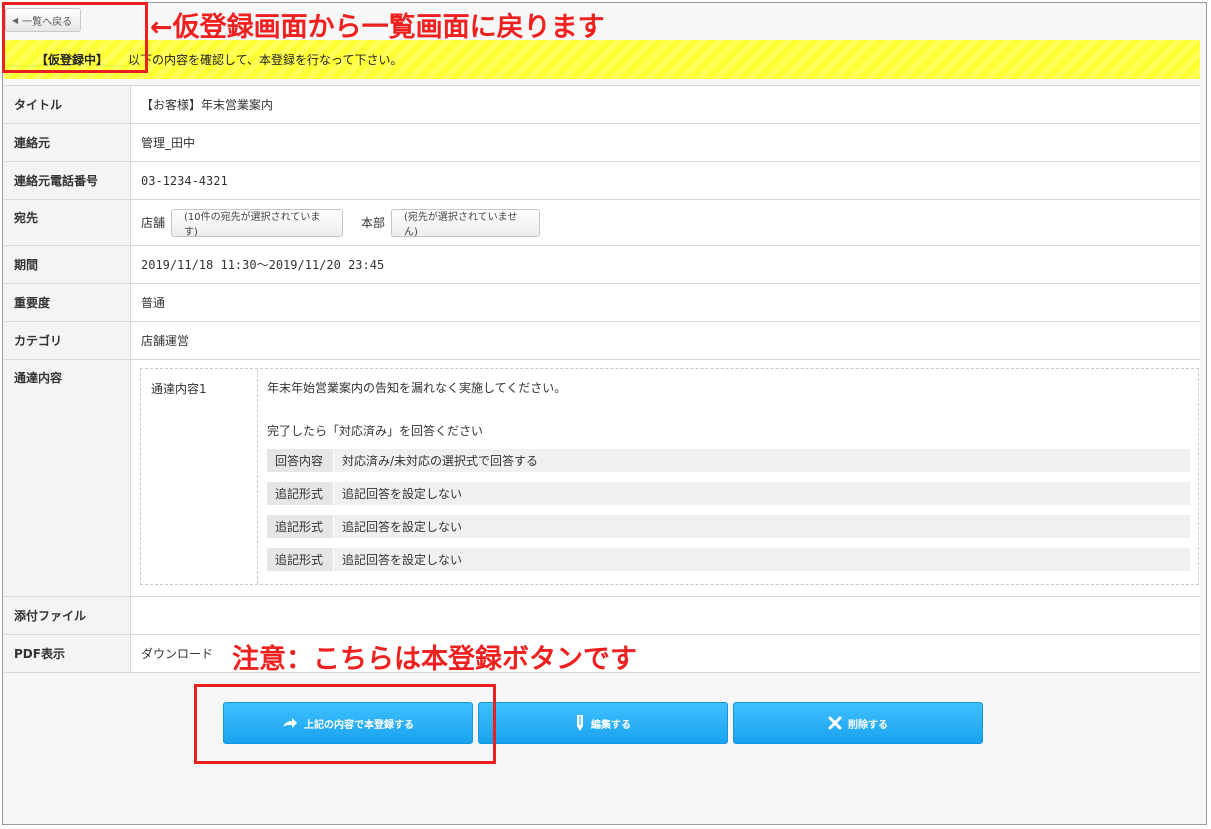 This screenshot has height=829, width=1211. Describe the element at coordinates (300, 460) in the screenshot. I see `answer-key: 回答内容` at that location.